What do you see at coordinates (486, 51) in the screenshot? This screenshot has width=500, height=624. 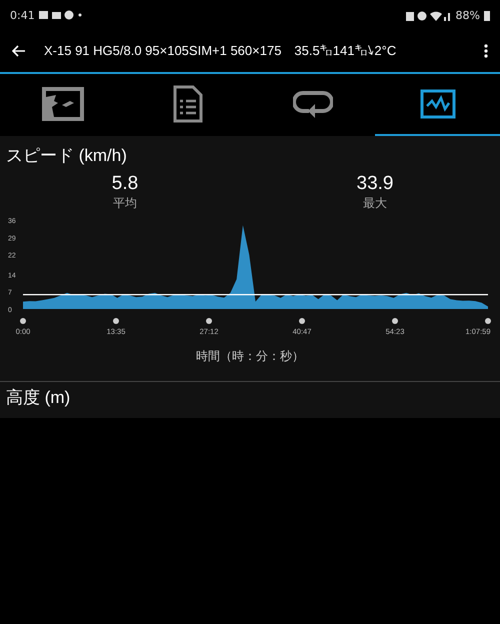 I see `more-menu-icon` at bounding box center [486, 51].